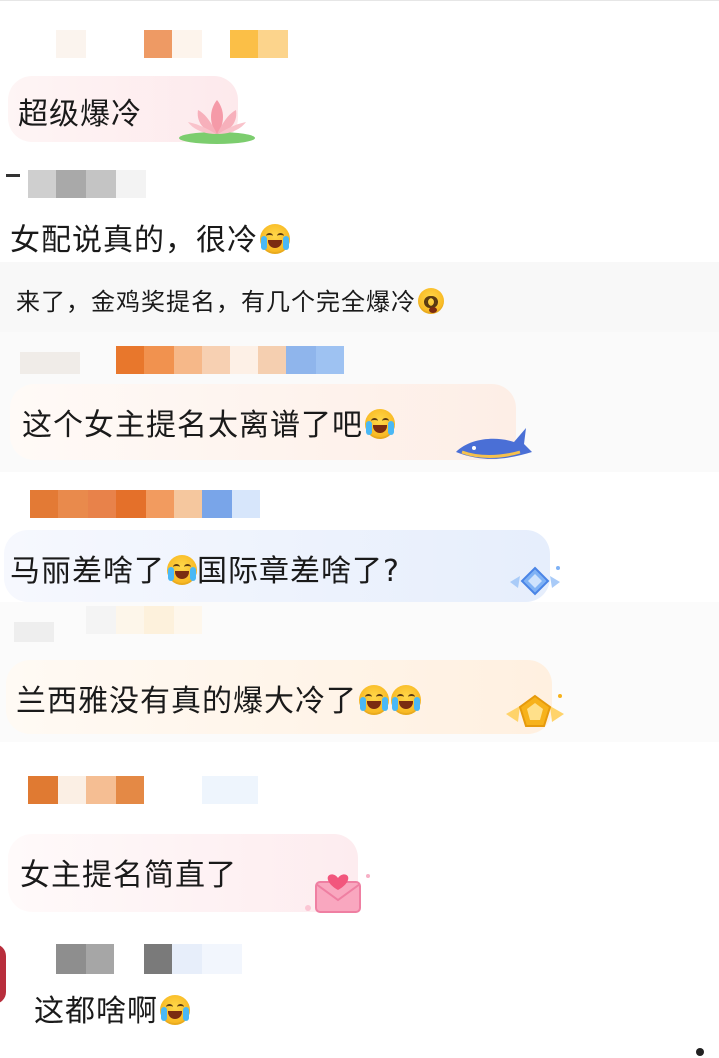  Describe the element at coordinates (431, 301) in the screenshot. I see `shocked-emoji-icon` at that location.